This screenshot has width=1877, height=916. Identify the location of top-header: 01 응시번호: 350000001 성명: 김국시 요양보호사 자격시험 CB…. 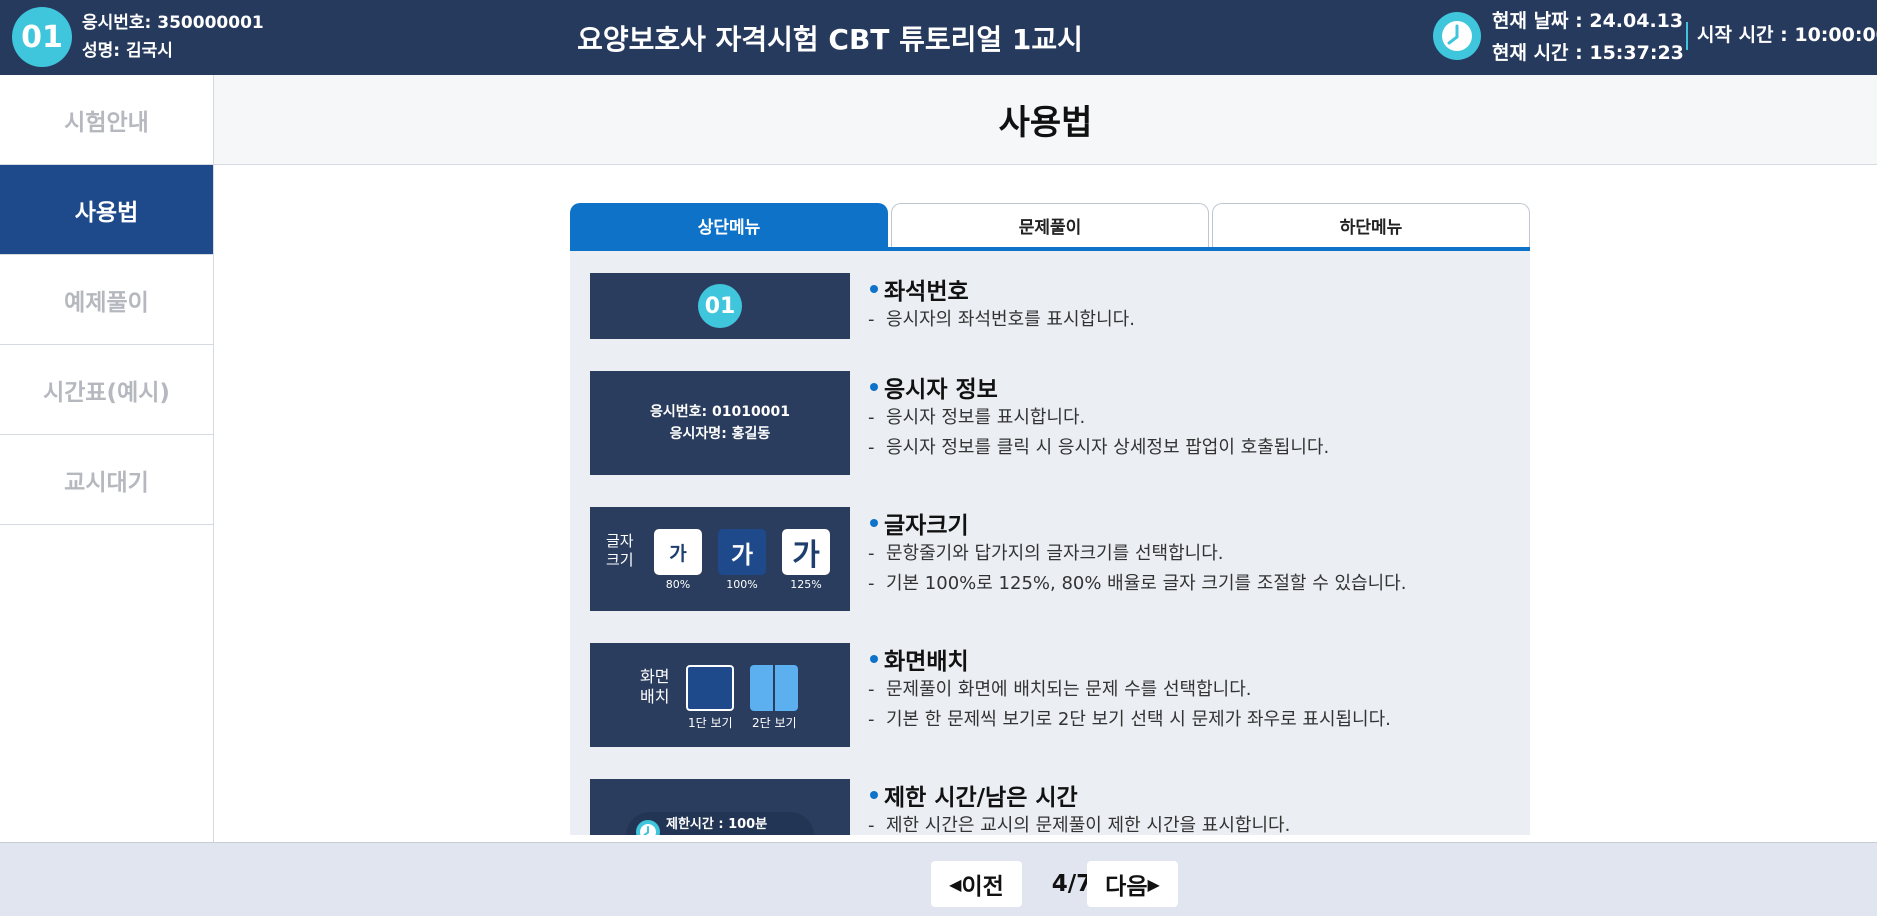
(938, 37).